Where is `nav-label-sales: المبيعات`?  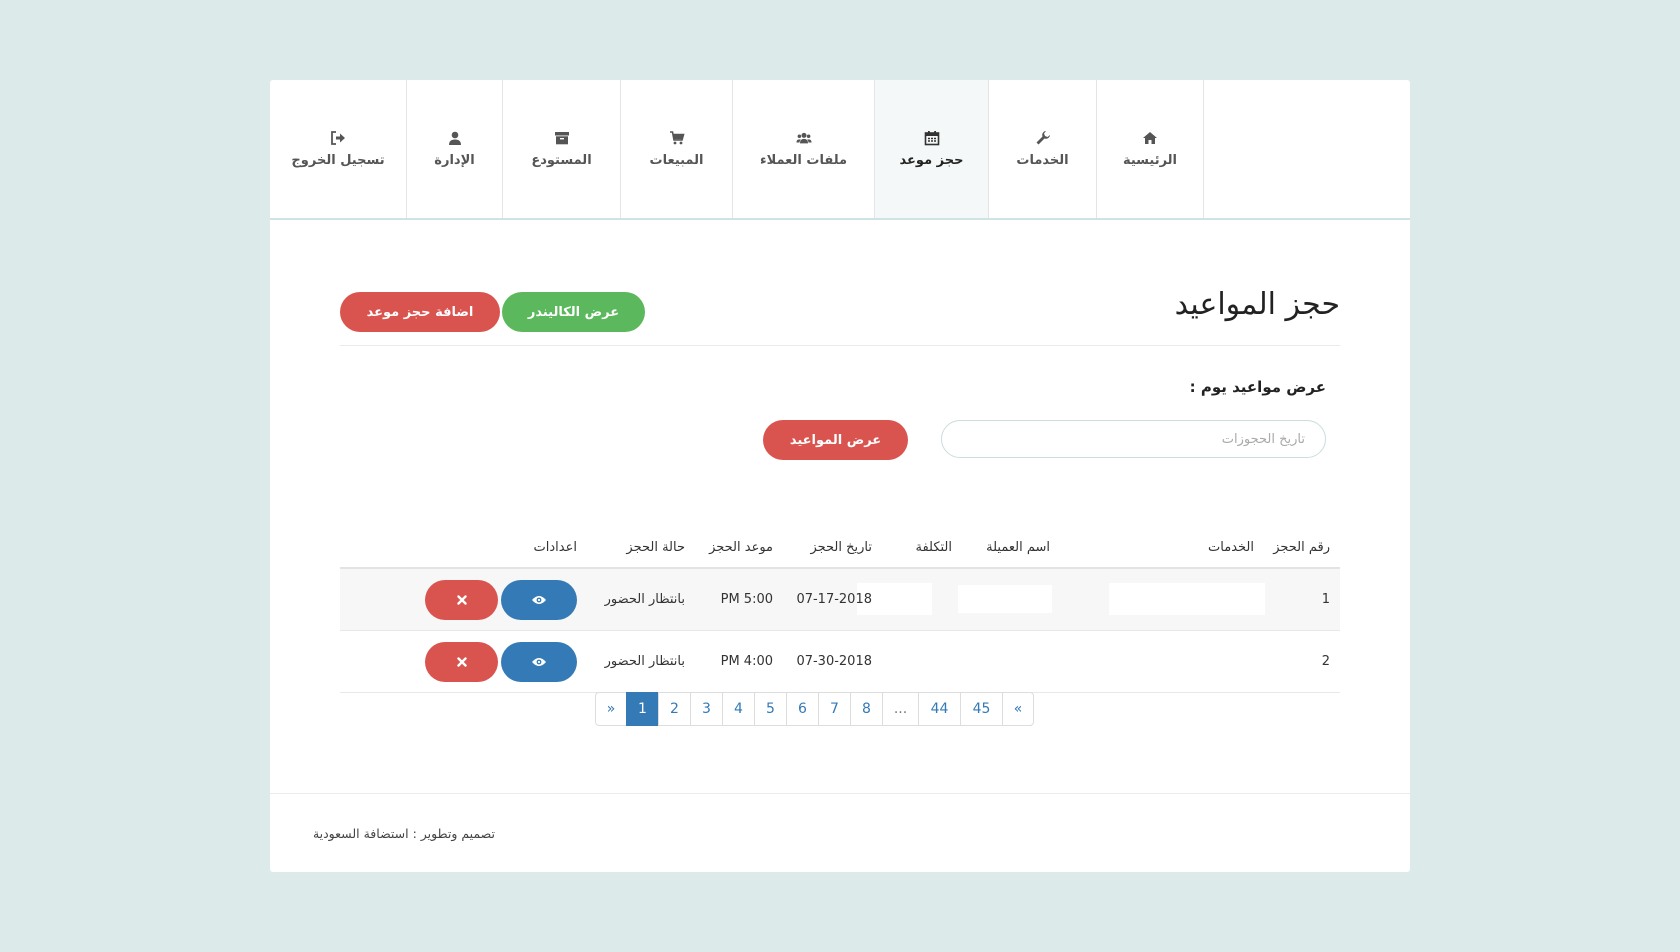 nav-label-sales: المبيعات is located at coordinates (676, 160).